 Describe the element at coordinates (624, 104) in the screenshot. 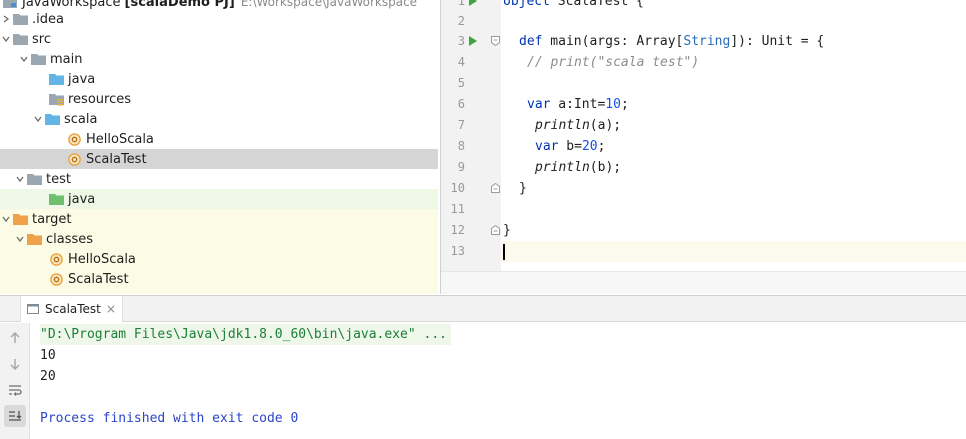

I see `code-token: ;` at that location.